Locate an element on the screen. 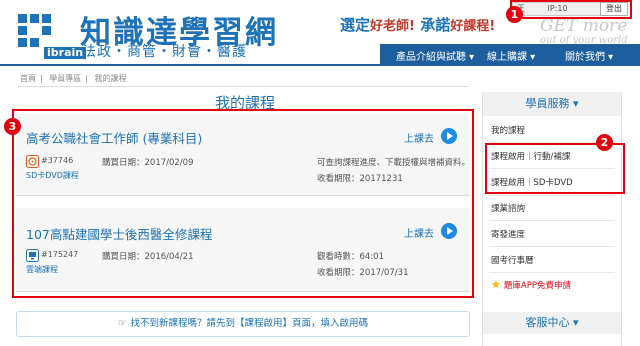  nav-buy-online: 線上購課 ▾ is located at coordinates (511, 55).